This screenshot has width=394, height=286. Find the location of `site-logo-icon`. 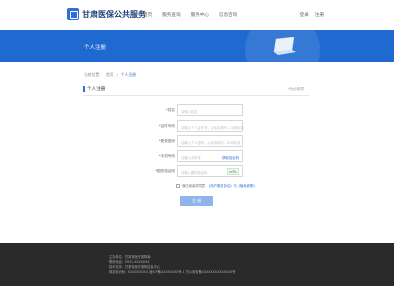

site-logo-icon is located at coordinates (73, 14).